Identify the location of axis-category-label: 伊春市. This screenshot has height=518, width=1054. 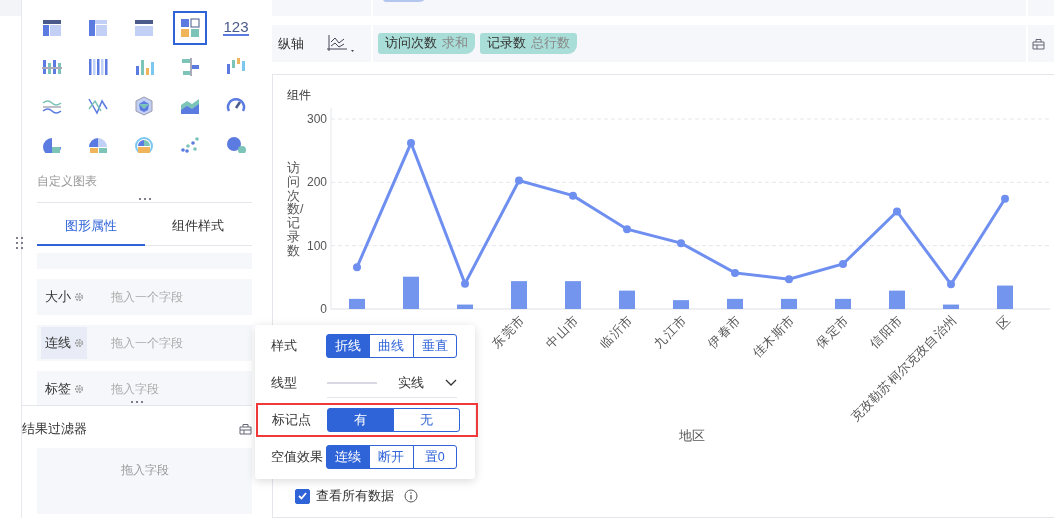
(724, 332).